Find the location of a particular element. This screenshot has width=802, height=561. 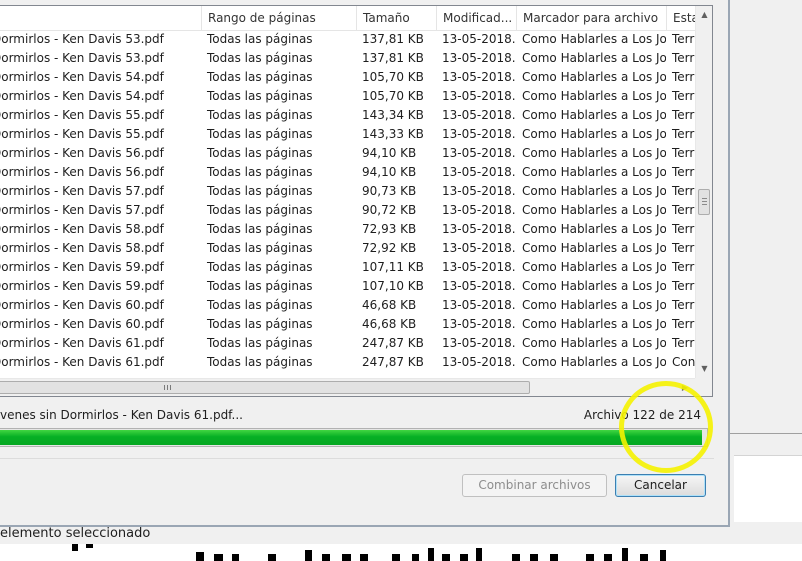

cell-size: 107,11 KB is located at coordinates (393, 267).